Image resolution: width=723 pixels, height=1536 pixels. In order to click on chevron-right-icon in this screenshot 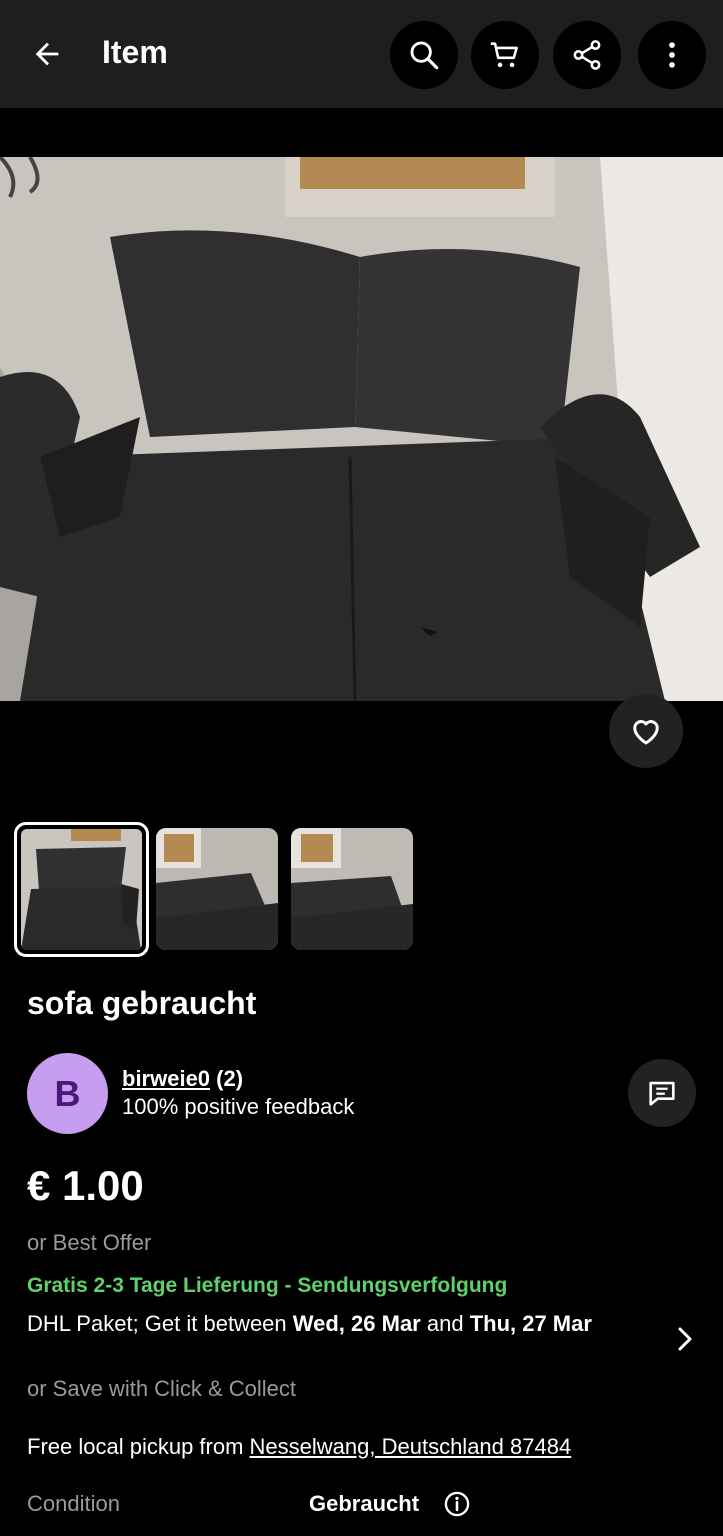, I will do `click(685, 1339)`.